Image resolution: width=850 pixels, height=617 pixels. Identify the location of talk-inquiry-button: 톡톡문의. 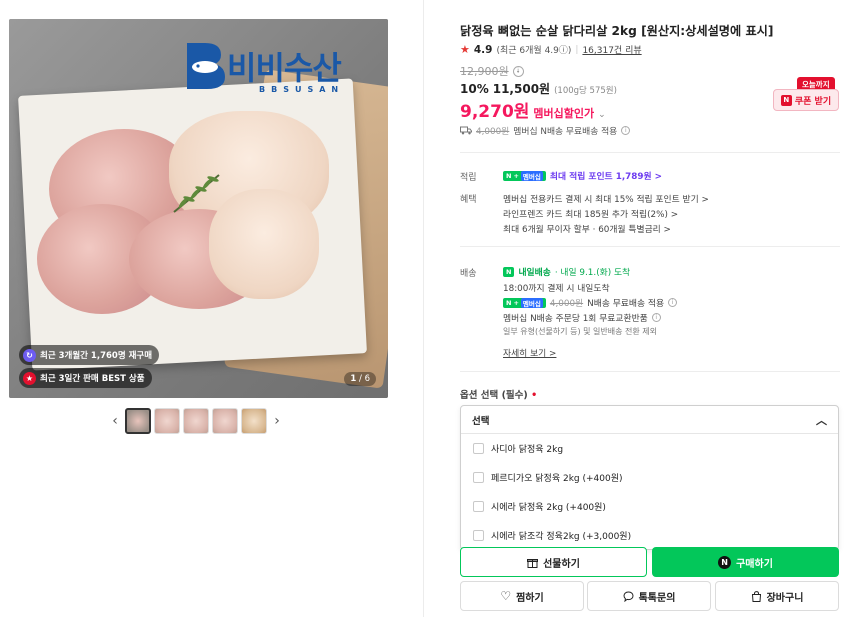
(649, 596).